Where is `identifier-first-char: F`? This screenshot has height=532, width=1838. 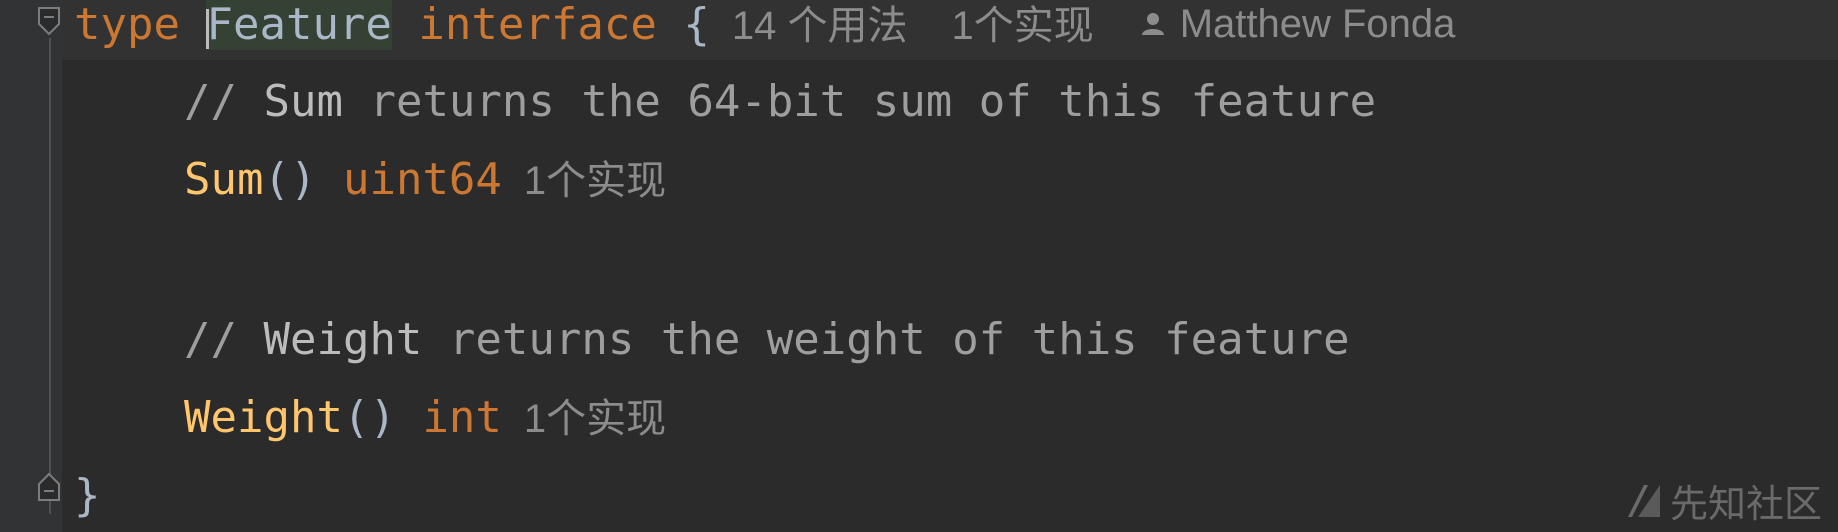 identifier-first-char: F is located at coordinates (219, 25).